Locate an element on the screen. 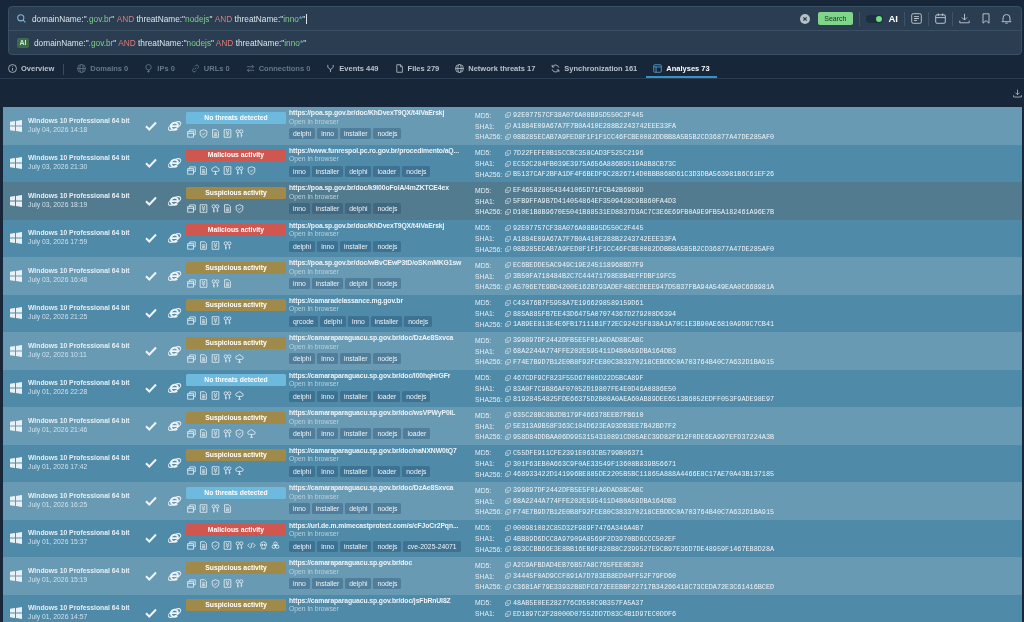 The image size is (1024, 622). clear-icon is located at coordinates (805, 18).